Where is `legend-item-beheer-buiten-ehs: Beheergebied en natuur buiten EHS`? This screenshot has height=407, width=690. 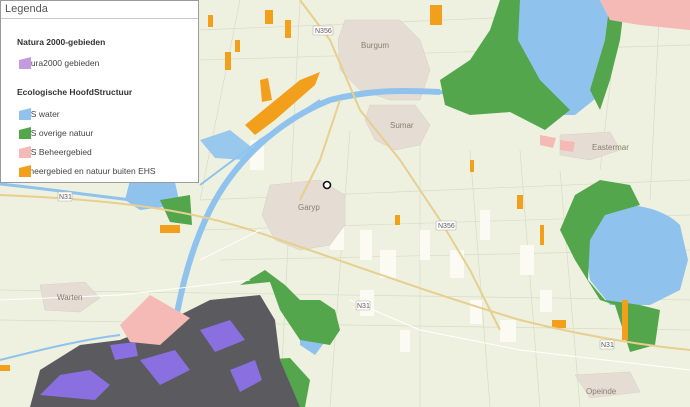 legend-item-beheer-buiten-ehs: Beheergebied en natuur buiten EHS is located at coordinates (87, 171).